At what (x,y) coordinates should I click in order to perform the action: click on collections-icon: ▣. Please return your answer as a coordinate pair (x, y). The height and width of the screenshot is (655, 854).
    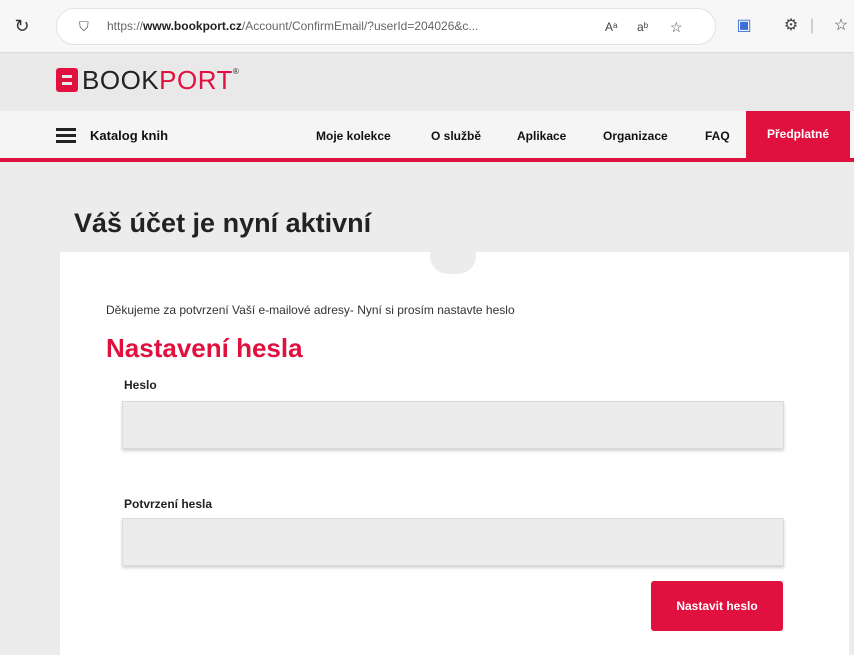
    Looking at the image, I should click on (744, 26).